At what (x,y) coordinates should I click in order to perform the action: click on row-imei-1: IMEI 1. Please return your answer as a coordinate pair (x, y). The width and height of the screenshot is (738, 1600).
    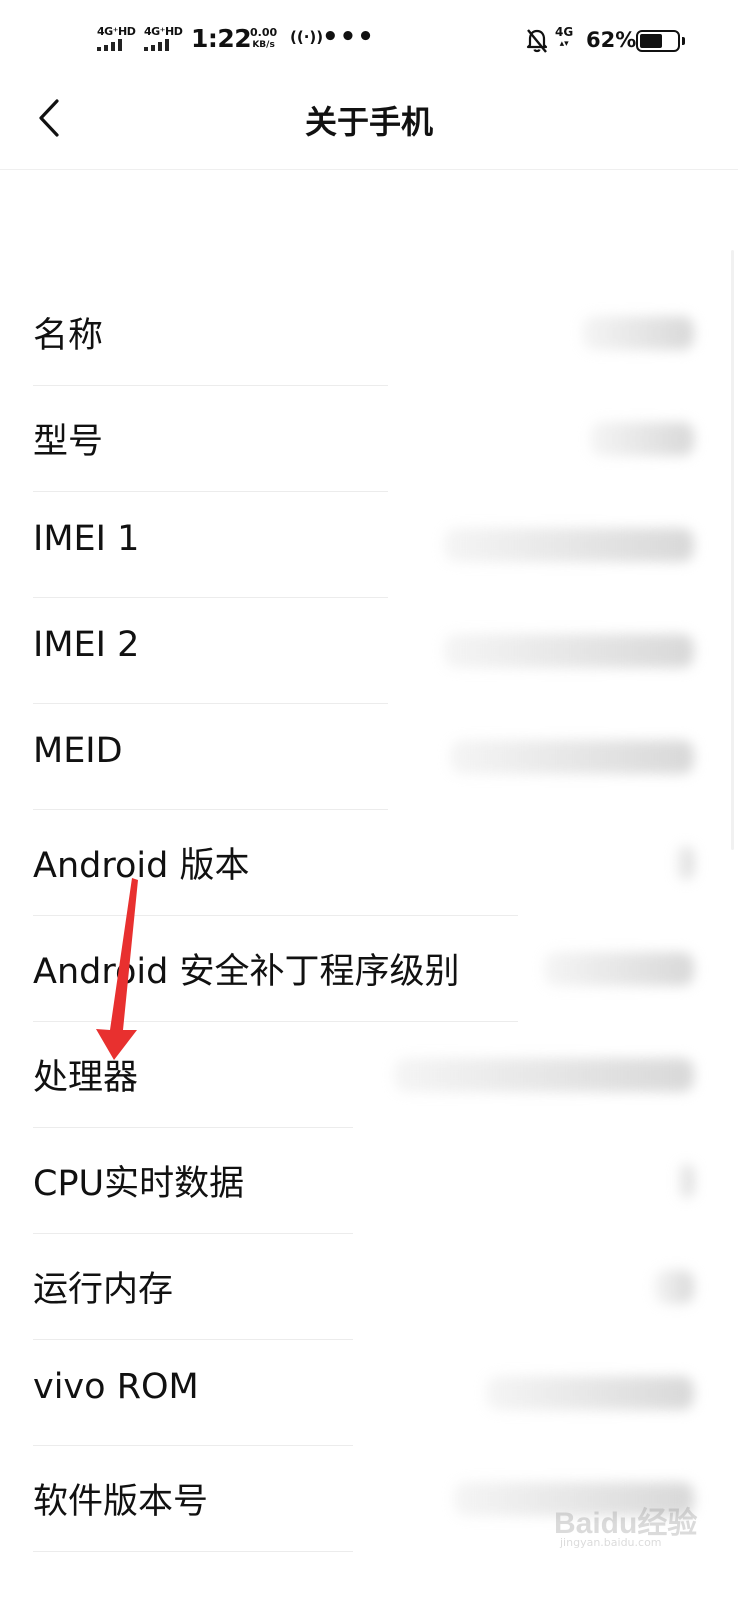
    Looking at the image, I should click on (369, 545).